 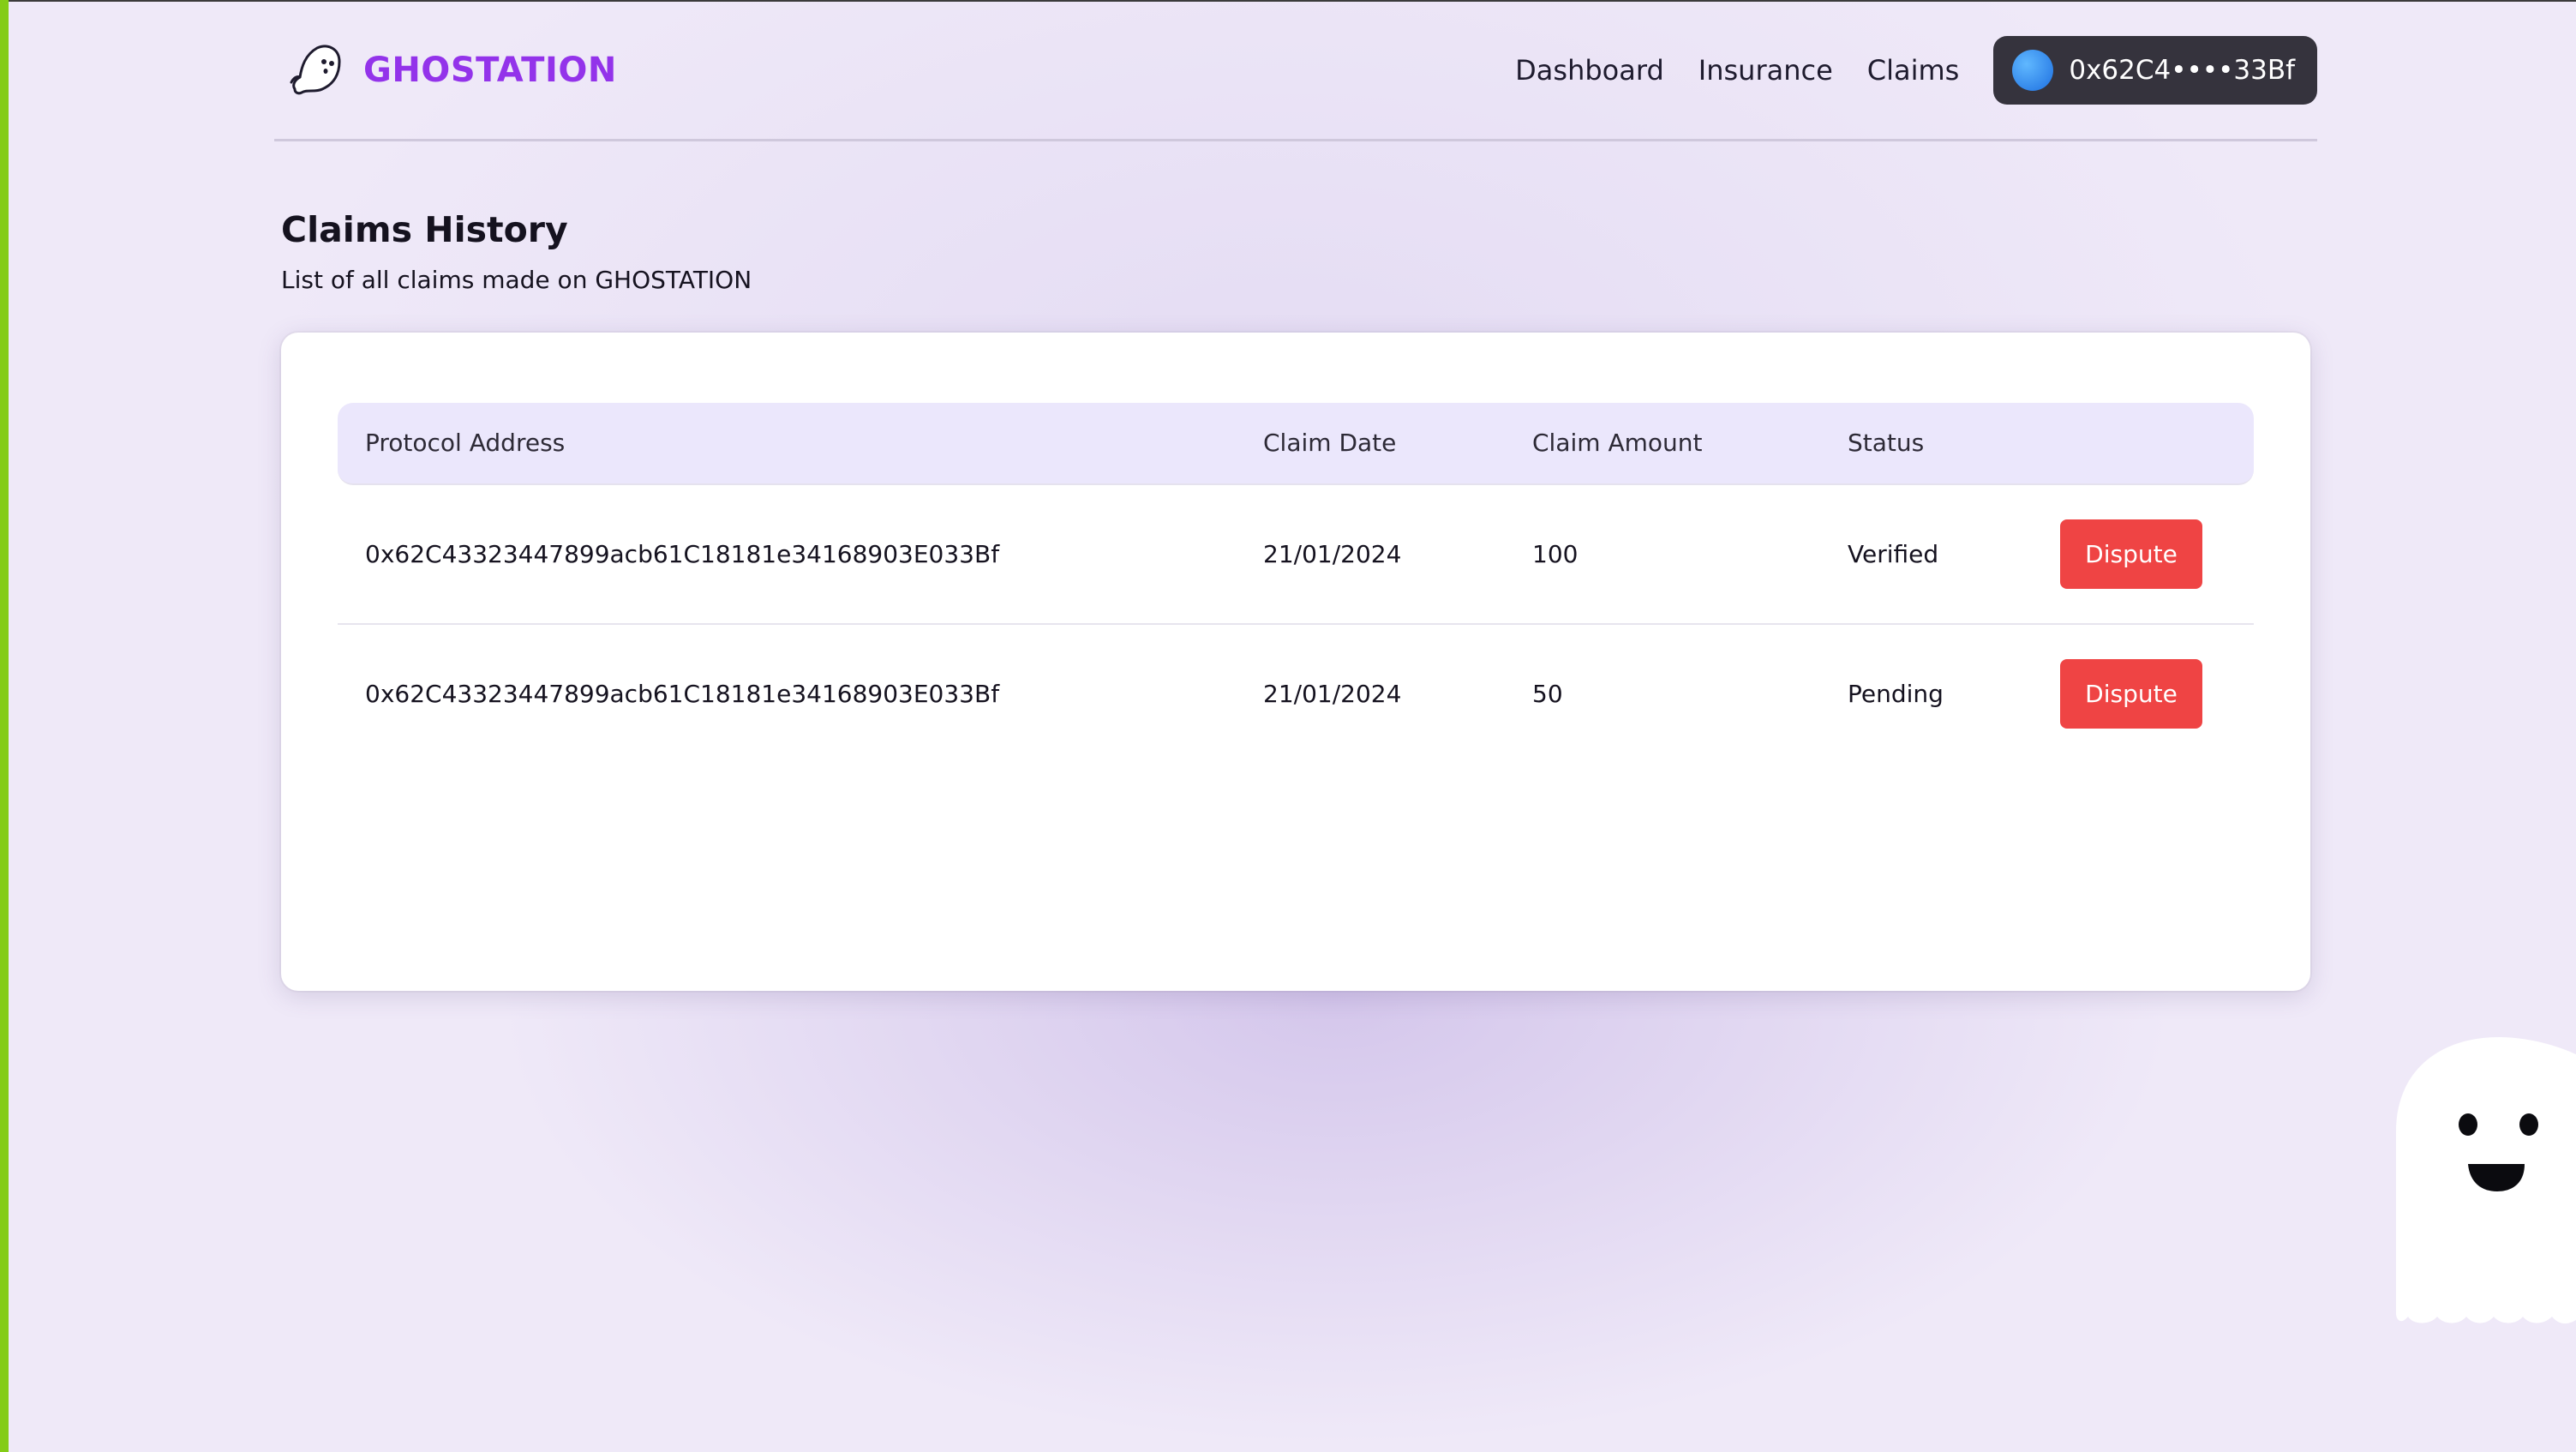 I want to click on wallet-button: 0x62C4••••33Bf, so click(x=2155, y=70).